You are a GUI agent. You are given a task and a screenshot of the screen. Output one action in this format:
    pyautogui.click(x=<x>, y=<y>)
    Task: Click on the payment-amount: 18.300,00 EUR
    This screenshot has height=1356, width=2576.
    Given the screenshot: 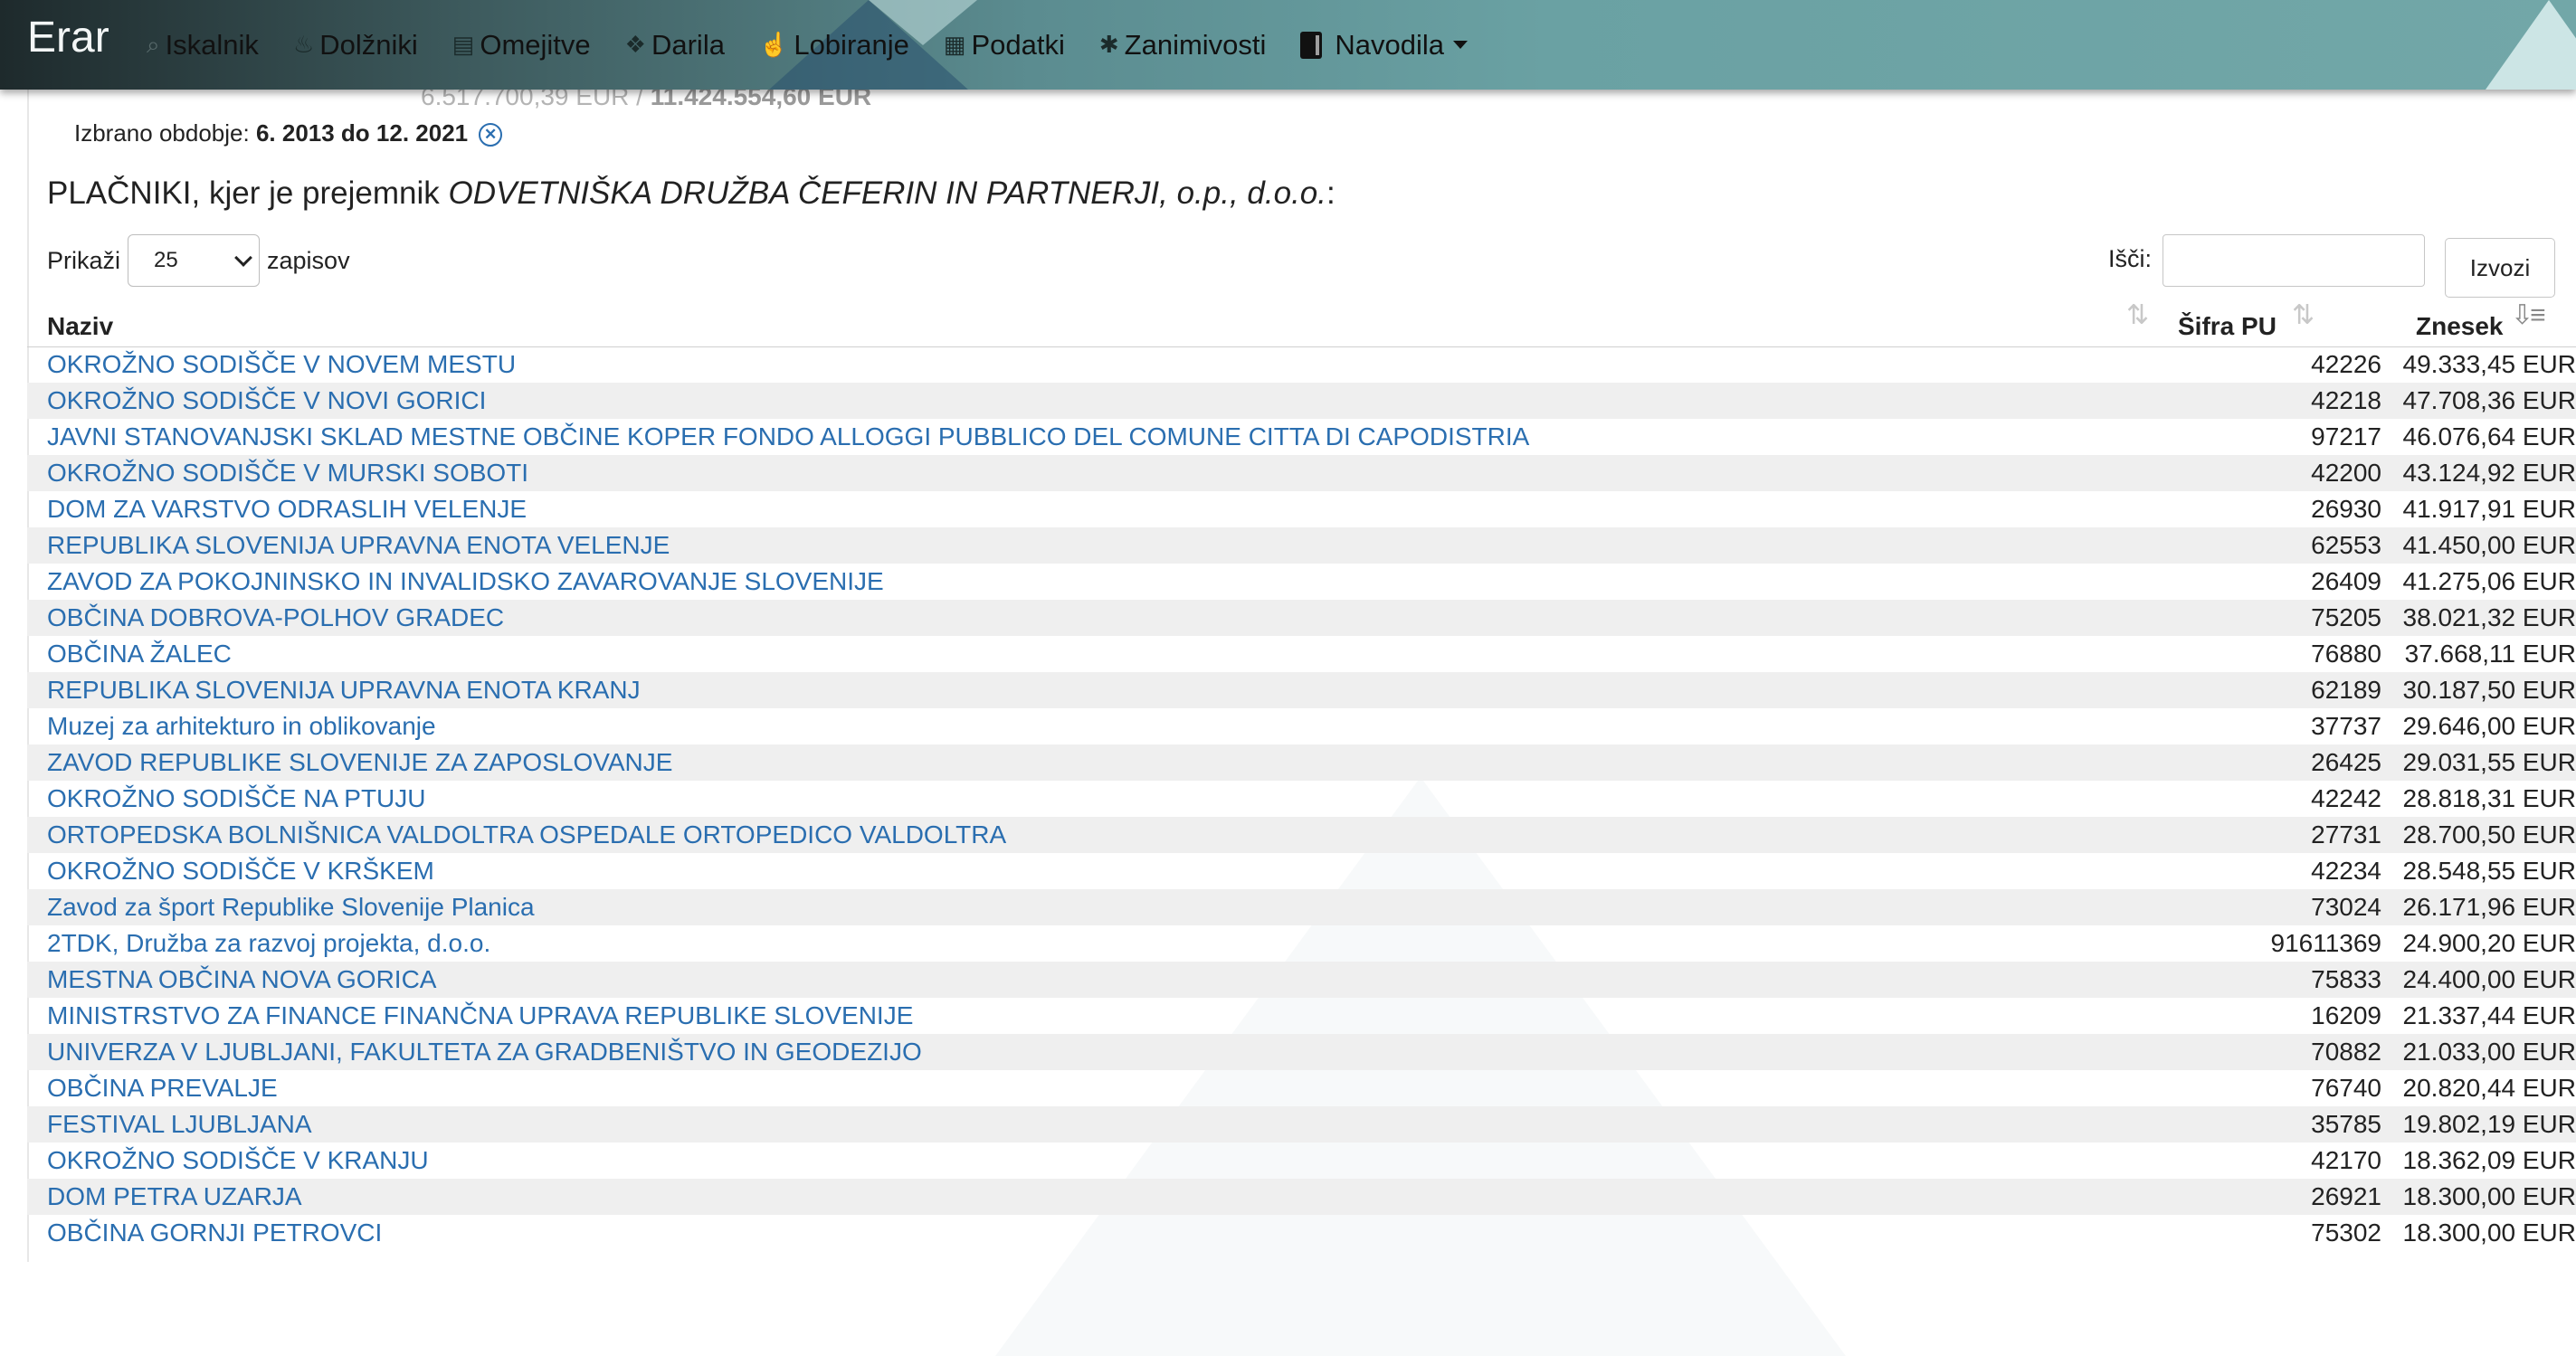 What is the action you would take?
    pyautogui.click(x=2489, y=1196)
    